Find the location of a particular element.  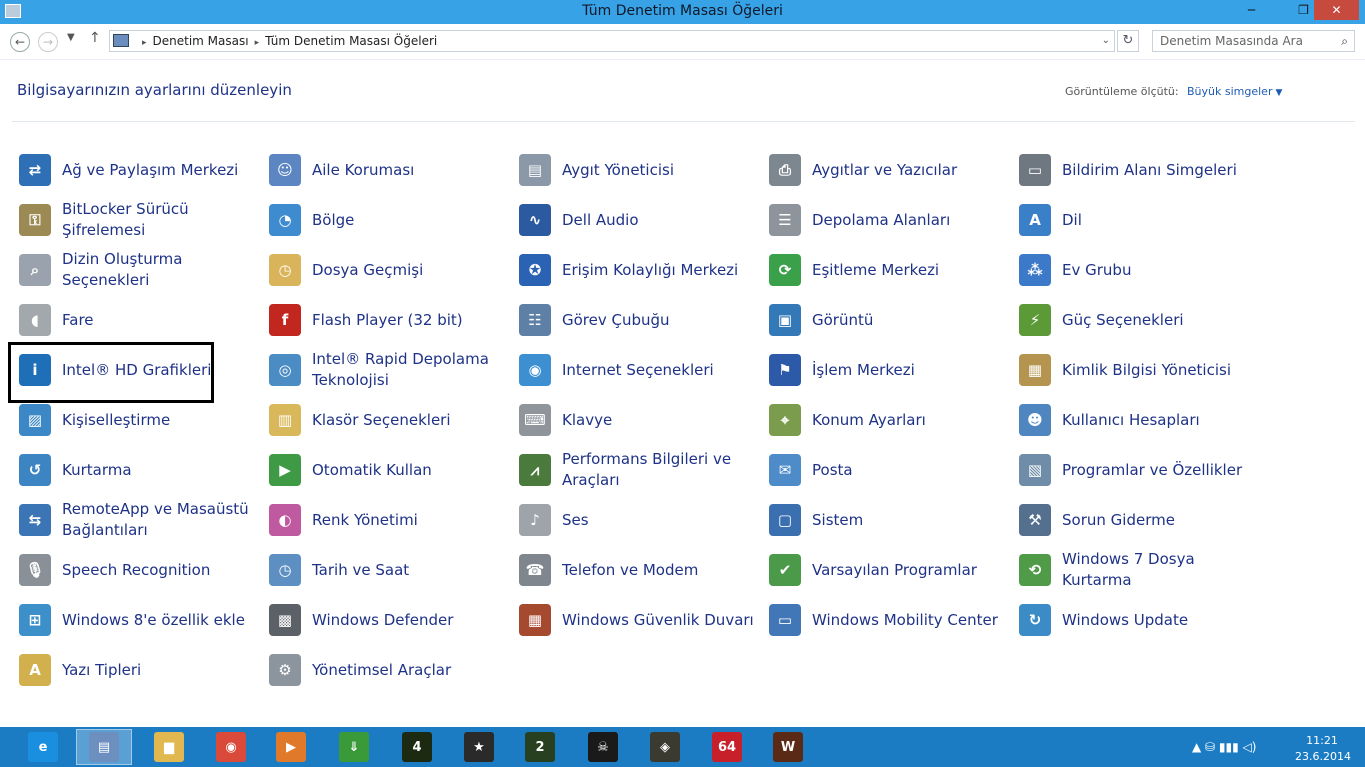

item-label: Yazı Tipleri is located at coordinates (159, 670).